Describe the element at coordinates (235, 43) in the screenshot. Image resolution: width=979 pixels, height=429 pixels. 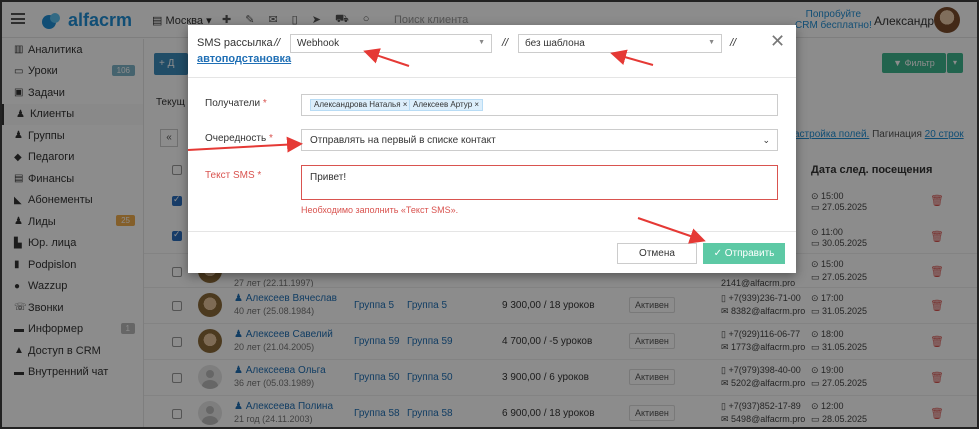
I see `dialog-title: SMS рассылка` at that location.